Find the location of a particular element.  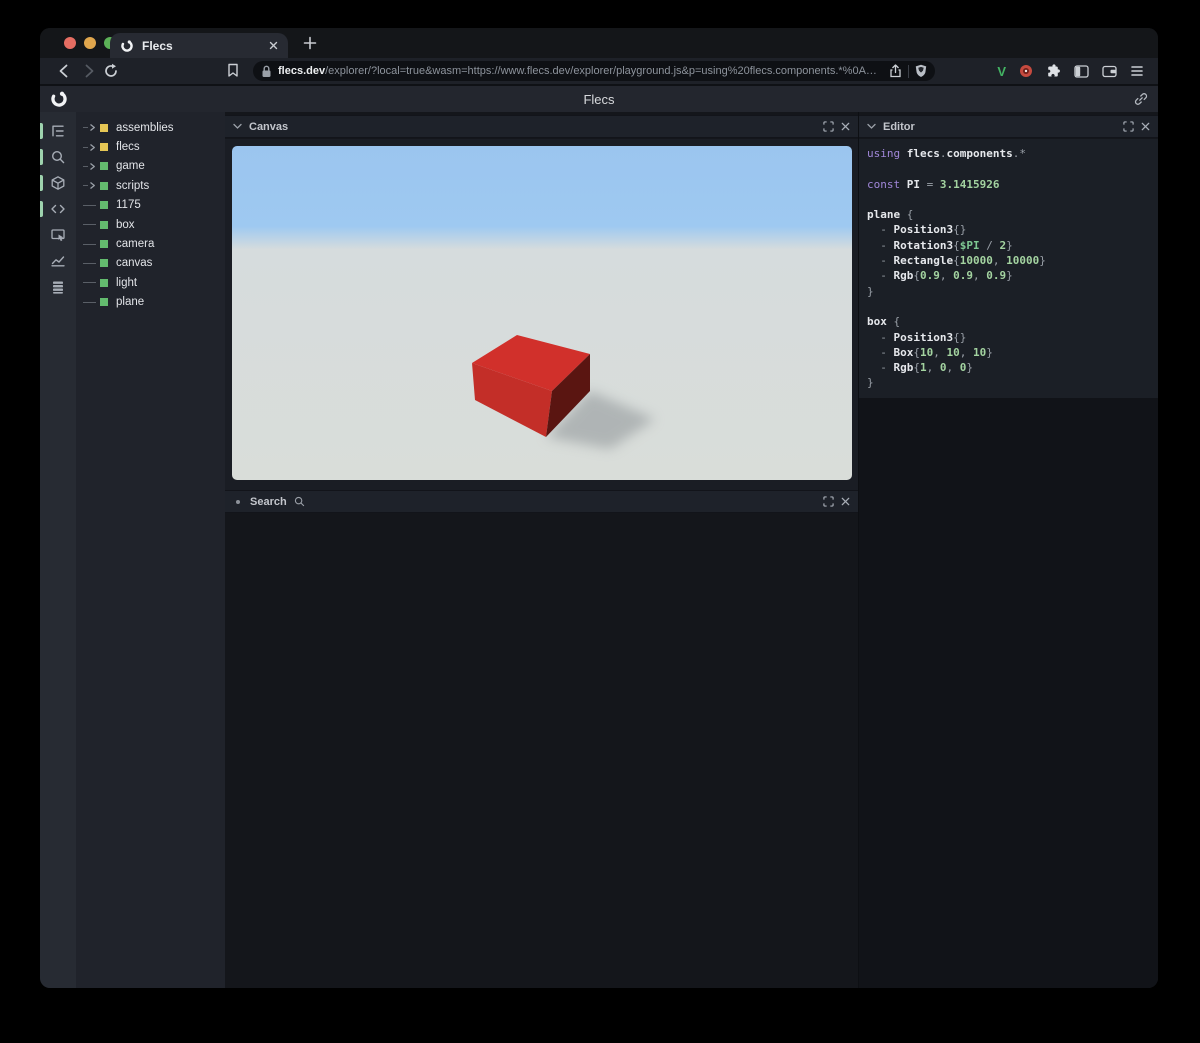

forward-button is located at coordinates (89, 71).